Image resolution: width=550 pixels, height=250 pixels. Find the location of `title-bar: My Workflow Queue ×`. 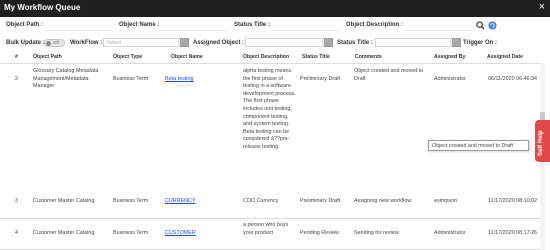

title-bar: My Workflow Queue × is located at coordinates (275, 8).